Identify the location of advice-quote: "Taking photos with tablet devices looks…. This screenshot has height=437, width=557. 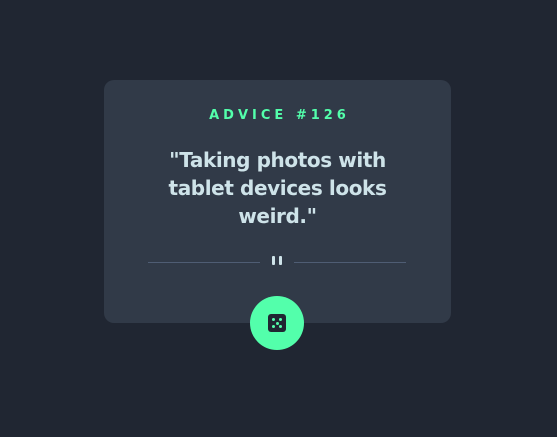
(277, 188).